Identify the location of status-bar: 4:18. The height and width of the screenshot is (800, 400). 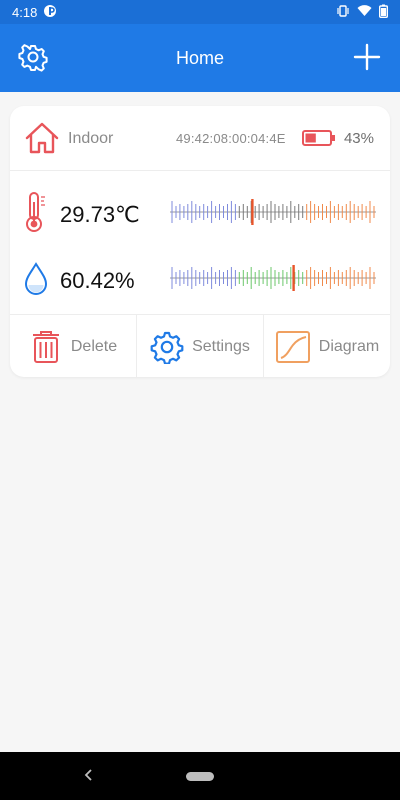
(200, 12).